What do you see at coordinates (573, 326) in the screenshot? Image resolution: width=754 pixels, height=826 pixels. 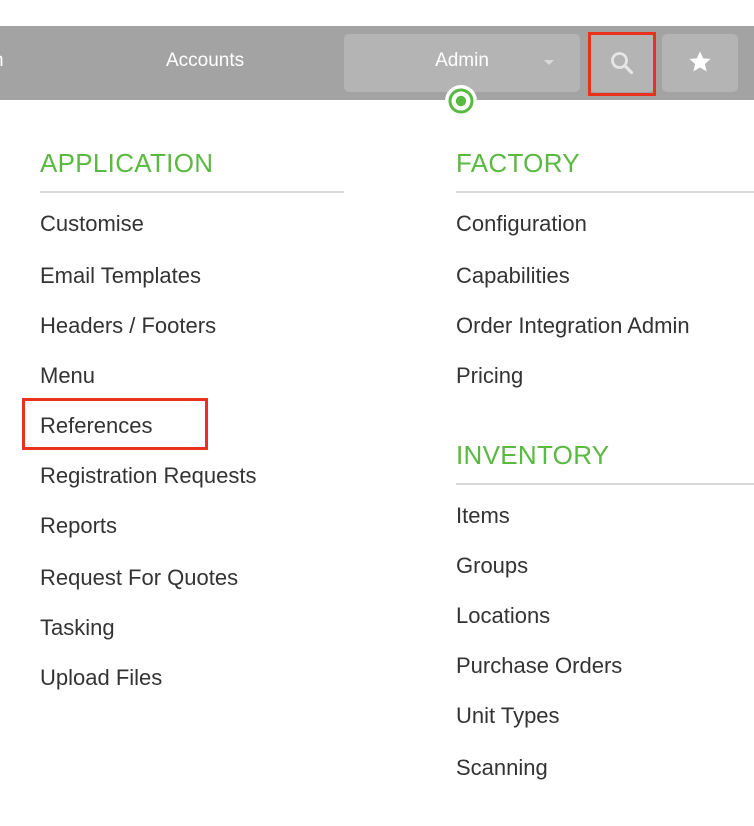 I see `menu-item-order-integration-admin: Order Integration Admin` at bounding box center [573, 326].